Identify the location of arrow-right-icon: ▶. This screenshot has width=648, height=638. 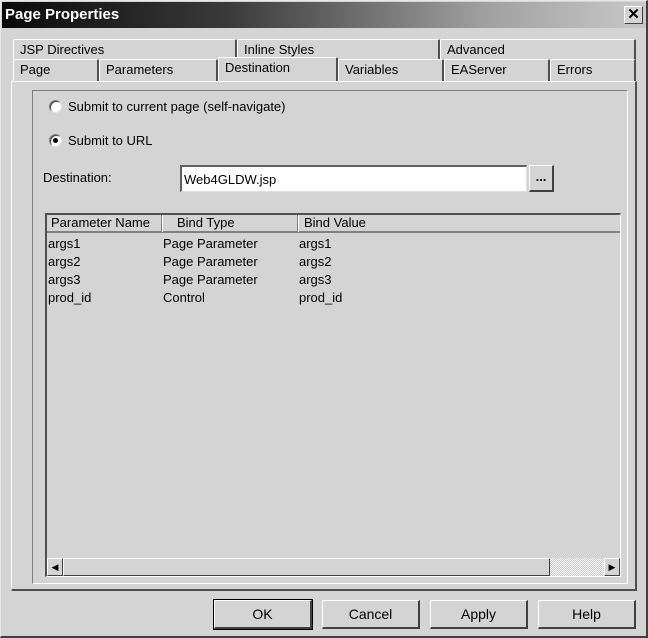
(612, 567).